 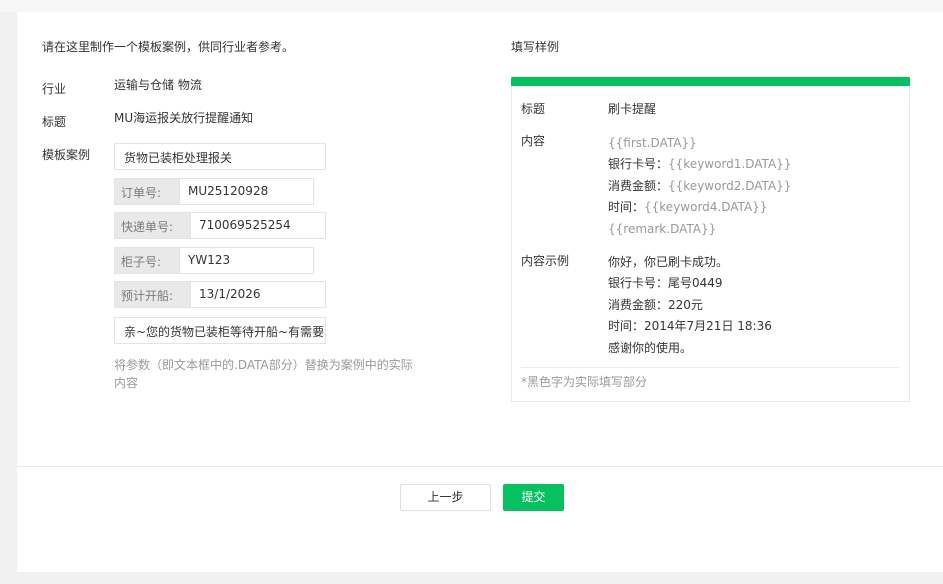 I want to click on sample-content-line: {{first.DATA}}, so click(x=652, y=143).